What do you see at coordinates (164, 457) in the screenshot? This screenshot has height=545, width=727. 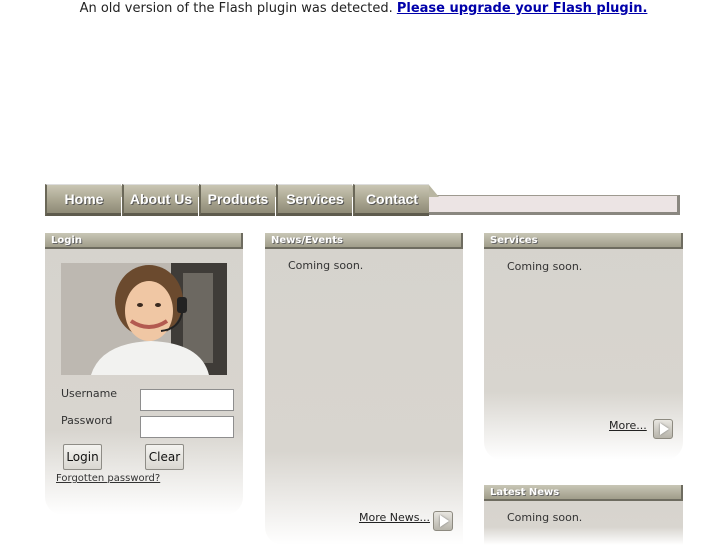 I see `clear-button: Clear` at bounding box center [164, 457].